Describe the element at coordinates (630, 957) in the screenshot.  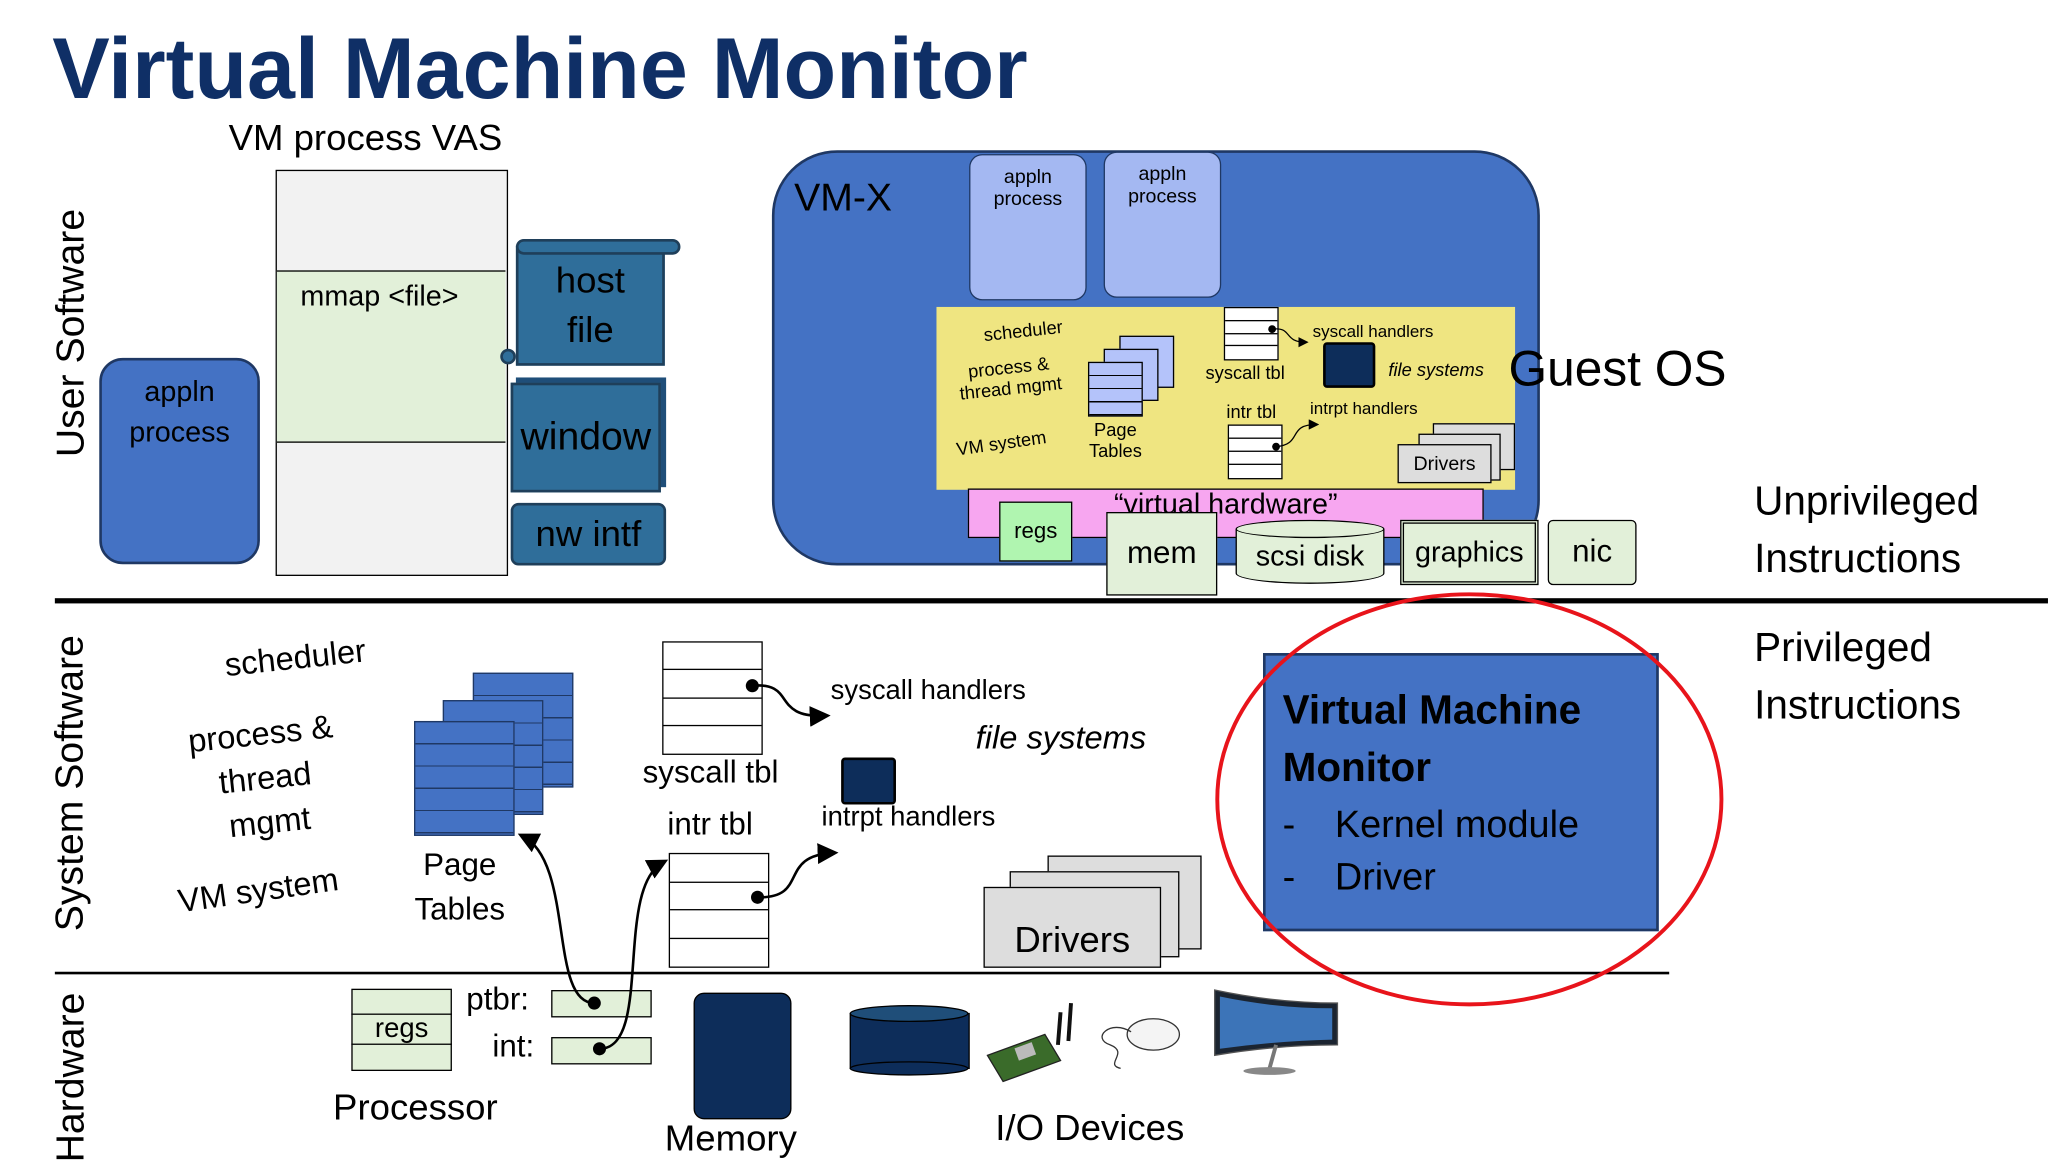
I see `int-arrow` at that location.